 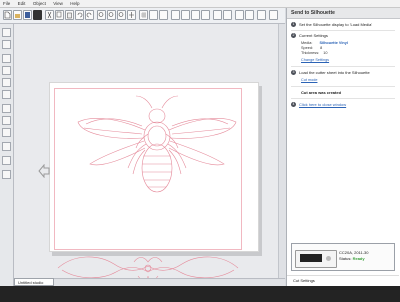 I want to click on thickness-label: Thickness:, so click(x=310, y=53).